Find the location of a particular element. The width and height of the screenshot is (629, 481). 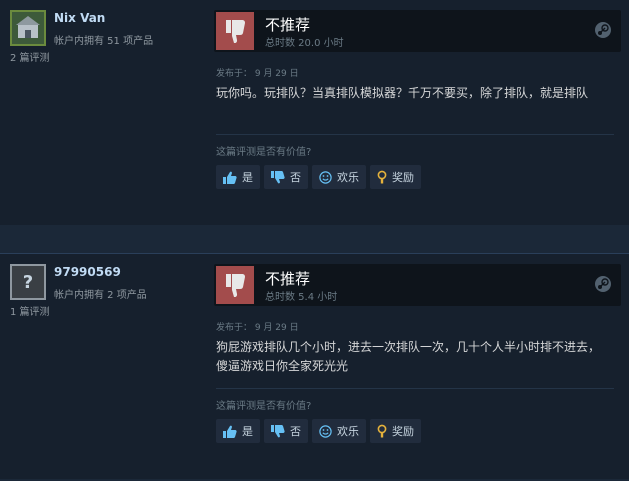

unknown-avatar-icon: ? is located at coordinates (28, 282).